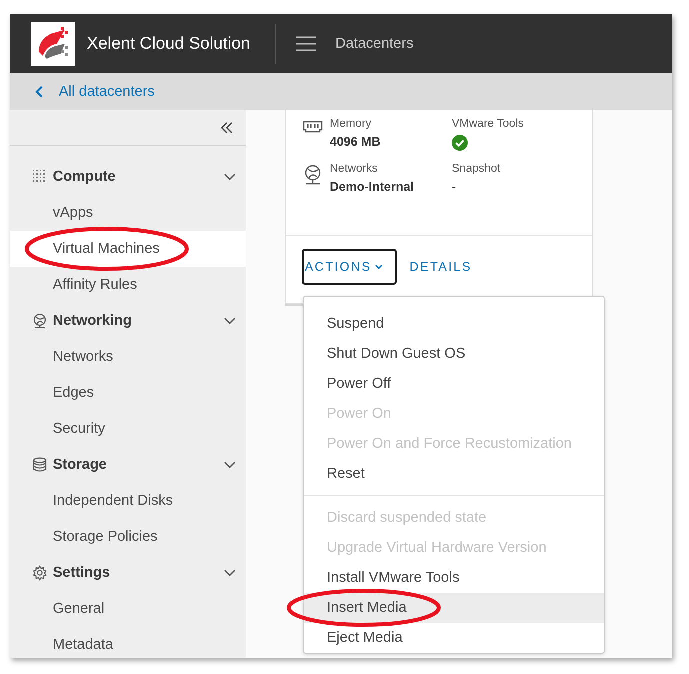  Describe the element at coordinates (128, 642) in the screenshot. I see `nav-item: Metadata` at that location.